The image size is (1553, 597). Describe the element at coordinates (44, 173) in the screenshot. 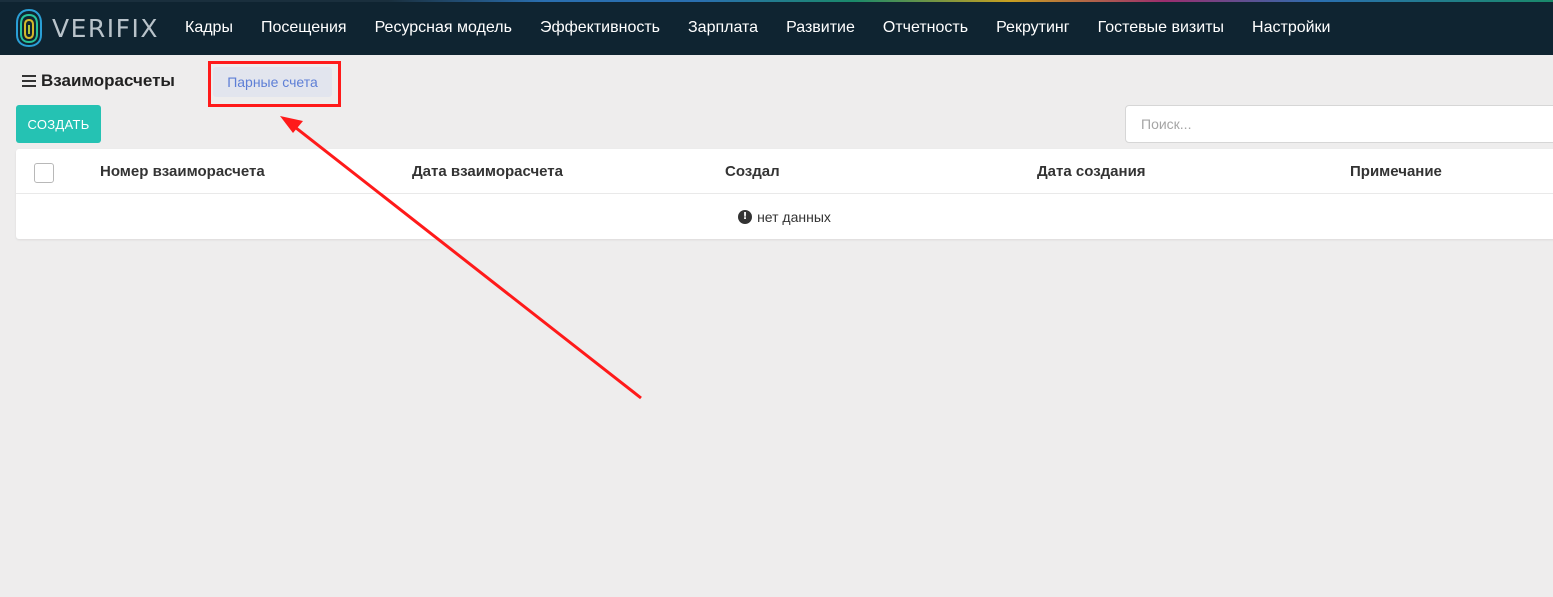

I see `select-all-checkbox` at that location.